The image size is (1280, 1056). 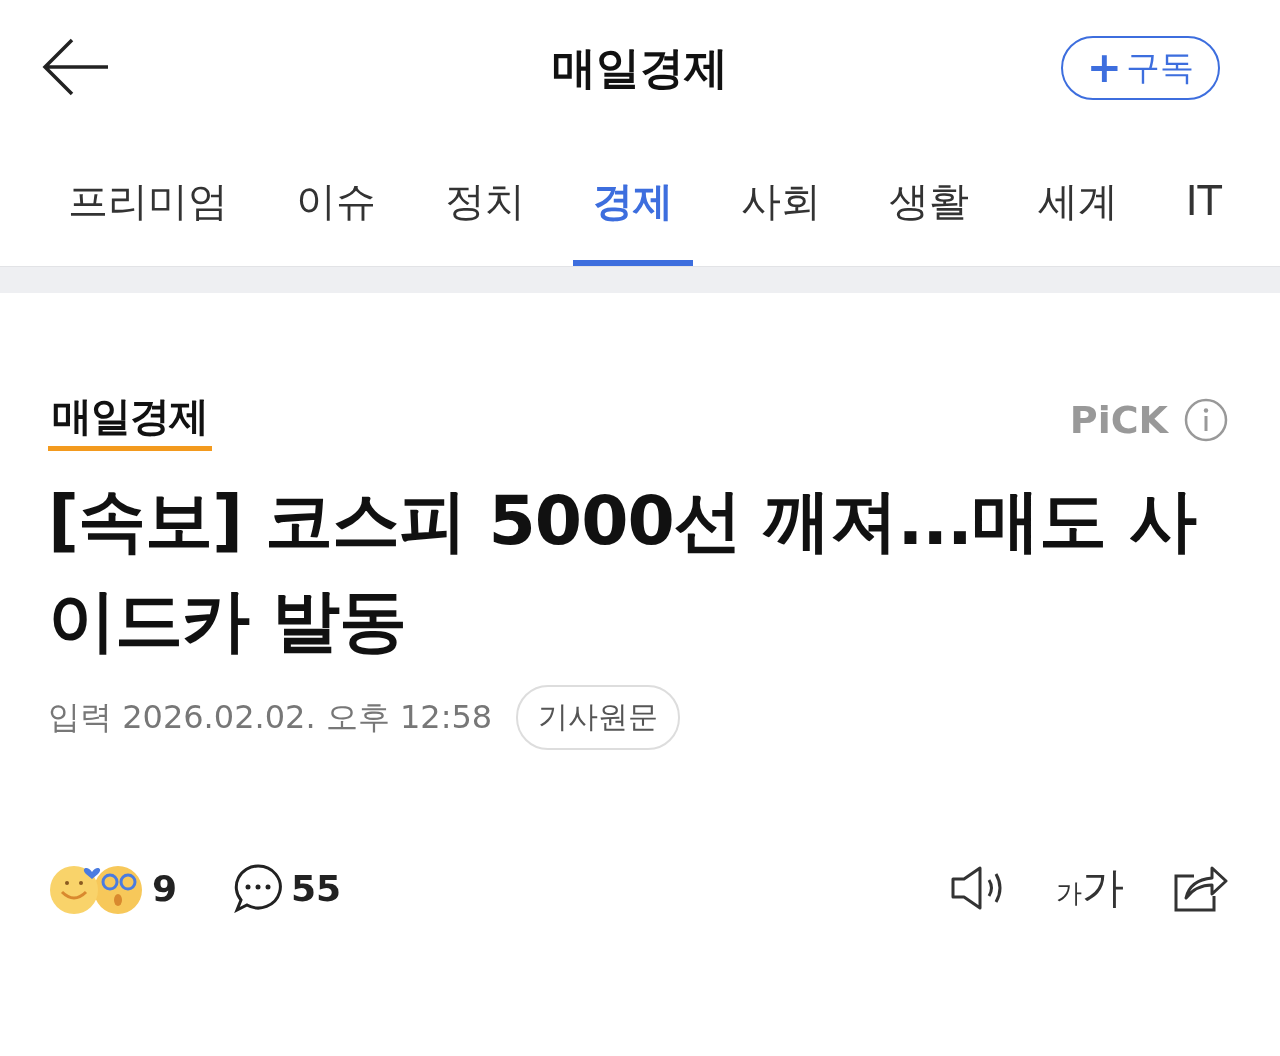 What do you see at coordinates (316, 888) in the screenshot?
I see `comment-count: 55` at bounding box center [316, 888].